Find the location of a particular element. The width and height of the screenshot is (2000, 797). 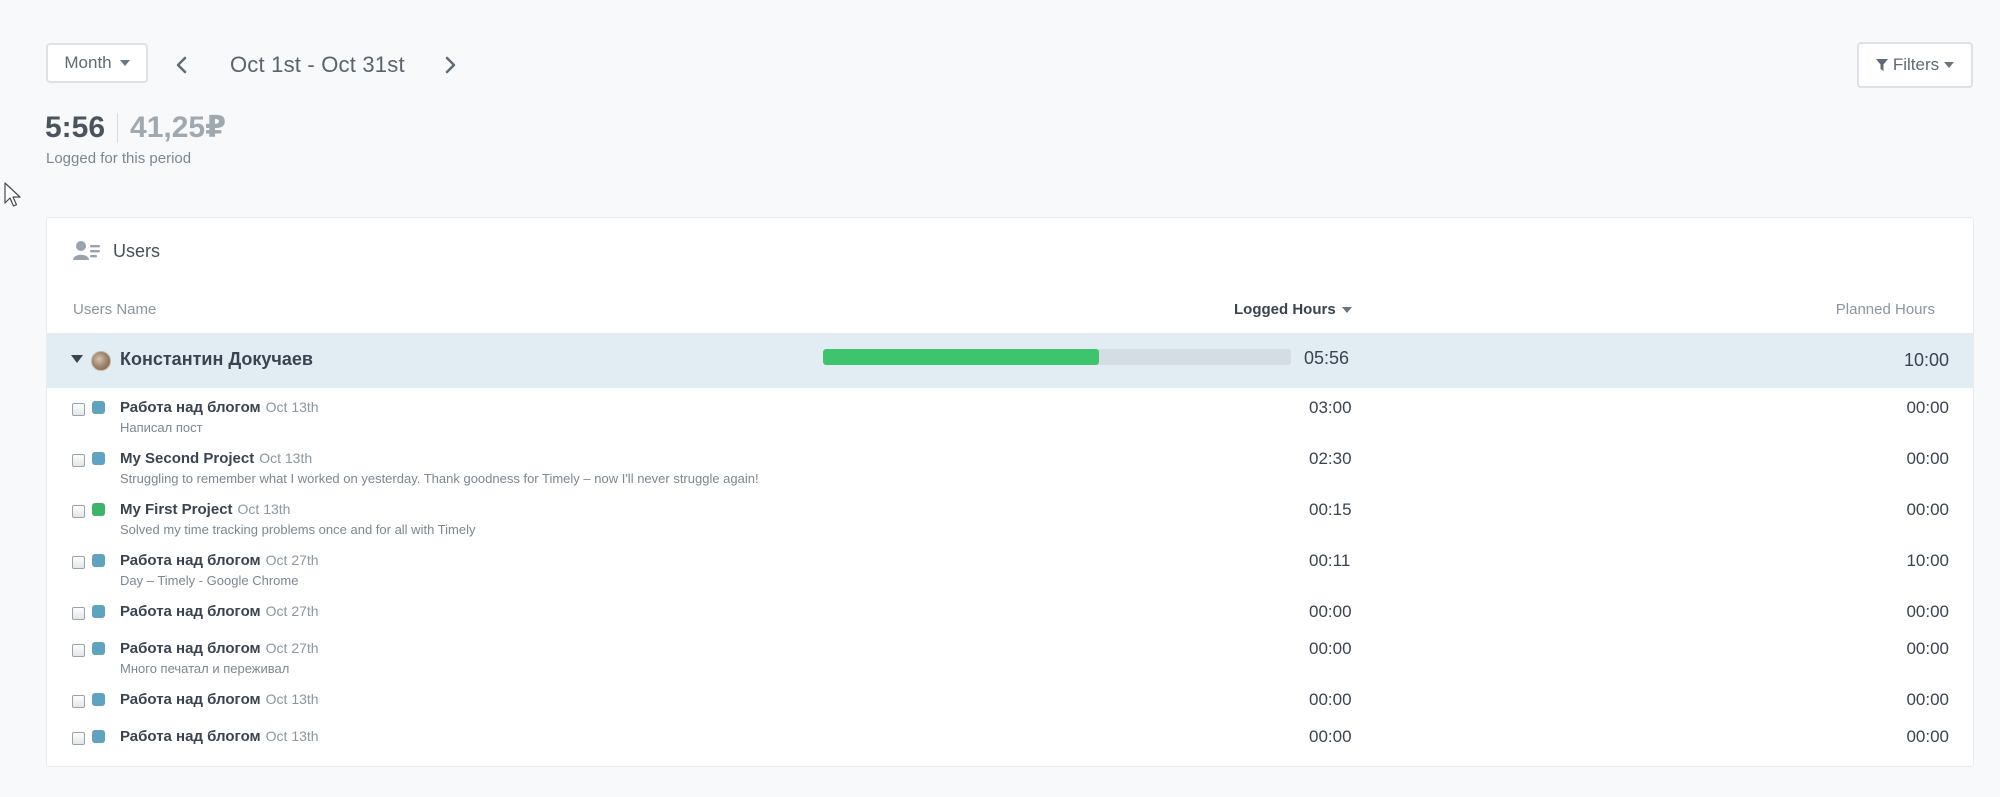

entry-title-line: My First Project Oct 13th is located at coordinates (205, 510).